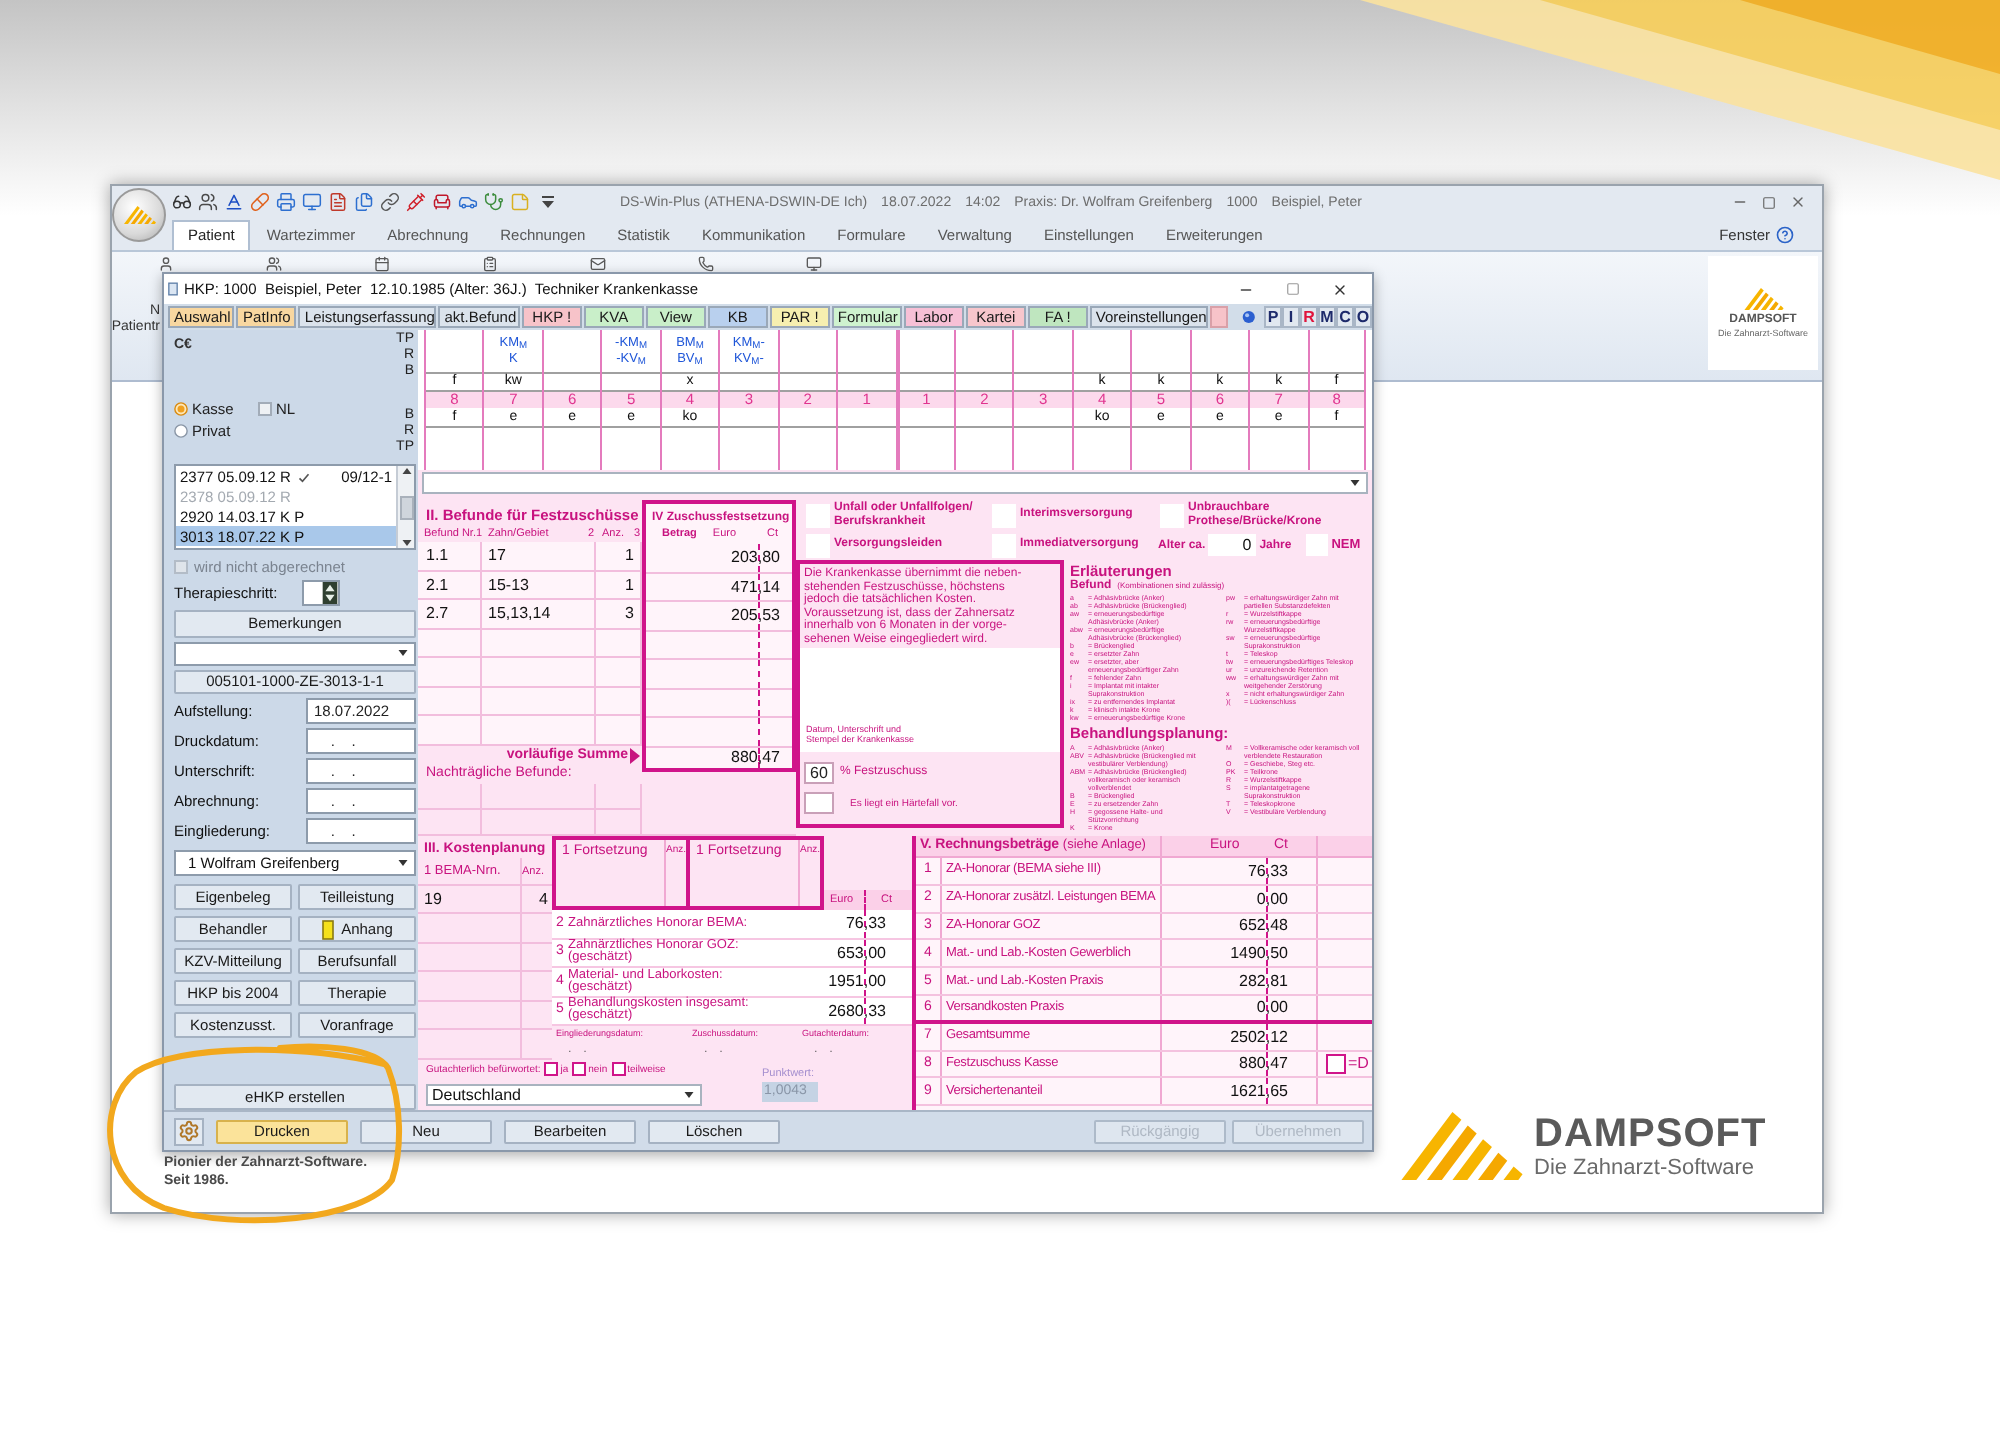 The image size is (2000, 1440). I want to click on amount: 653,00, so click(861, 952).